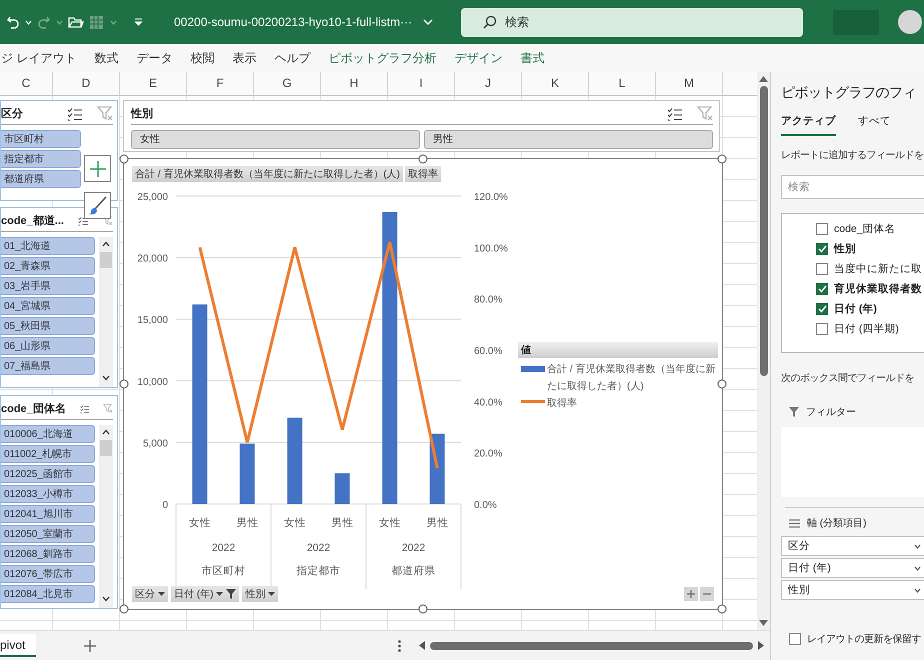  I want to click on up-arrow-icon, so click(763, 79).